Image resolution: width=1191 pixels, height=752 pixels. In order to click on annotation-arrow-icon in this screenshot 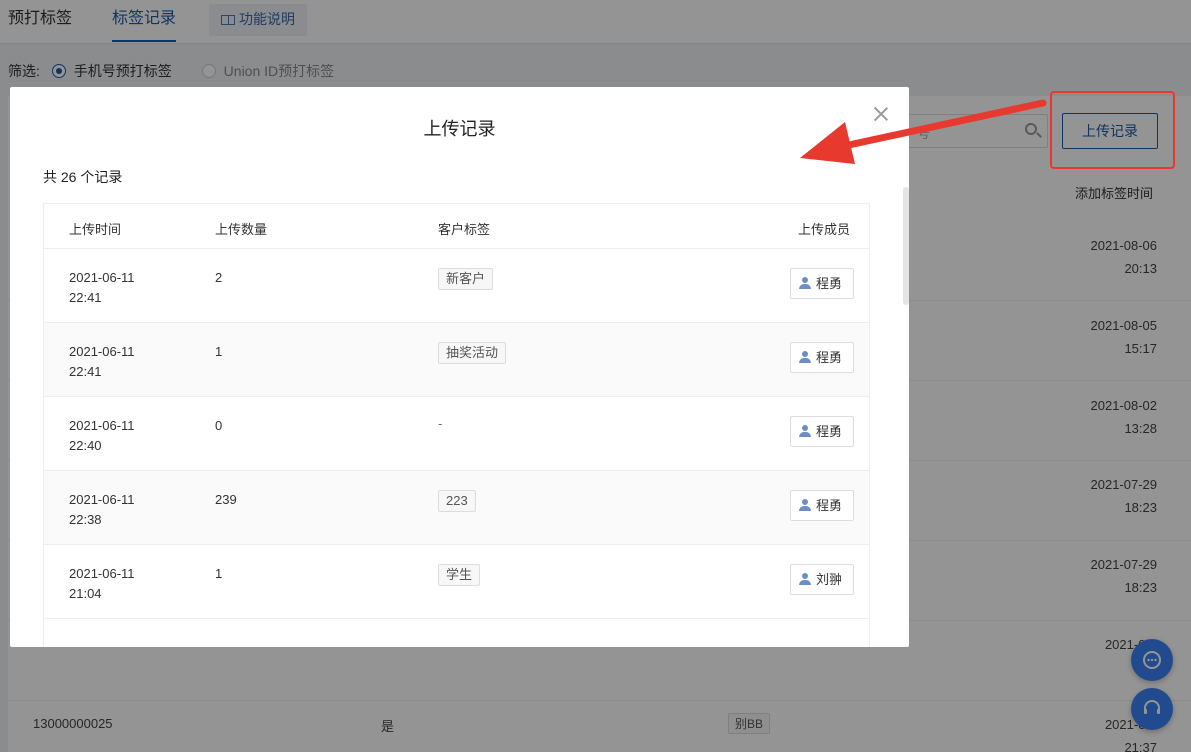, I will do `click(923, 131)`.